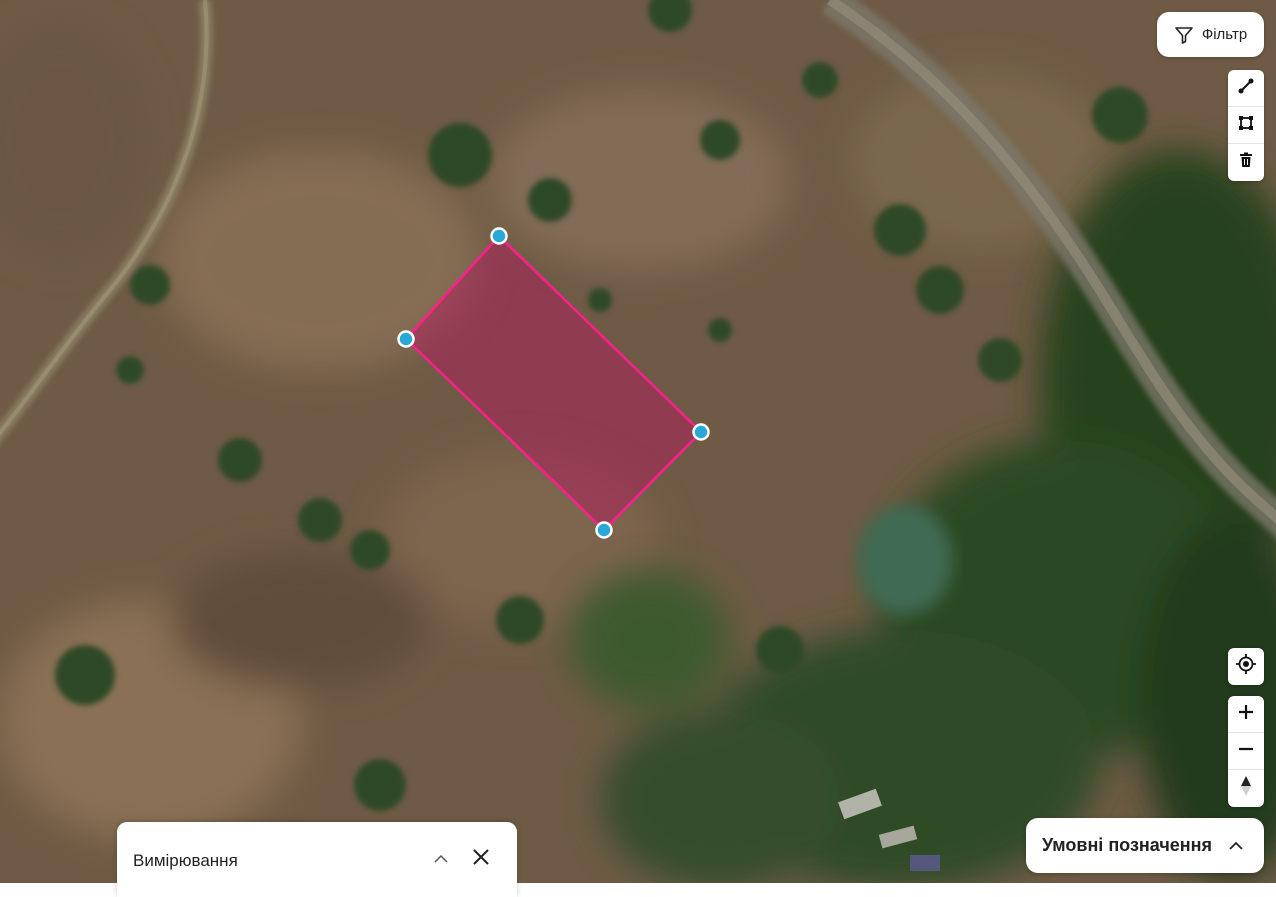 The image size is (1276, 897). I want to click on filter-icon, so click(1184, 35).